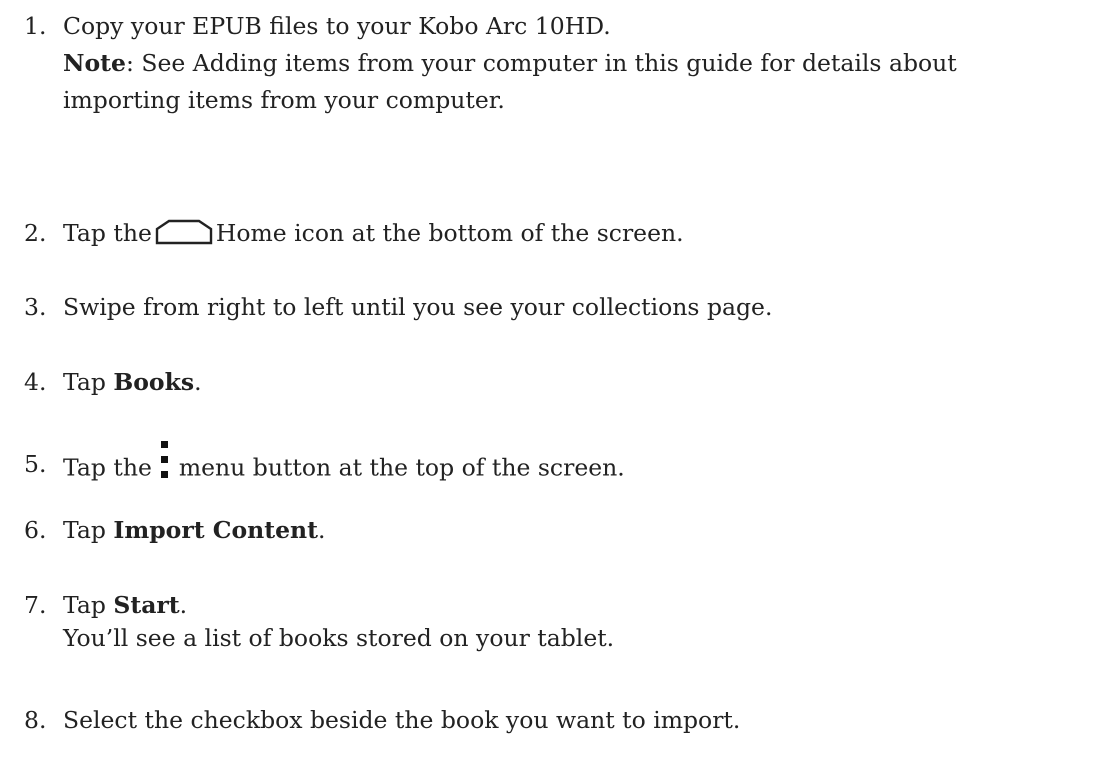  What do you see at coordinates (35, 307) in the screenshot?
I see `step-number: 3.` at bounding box center [35, 307].